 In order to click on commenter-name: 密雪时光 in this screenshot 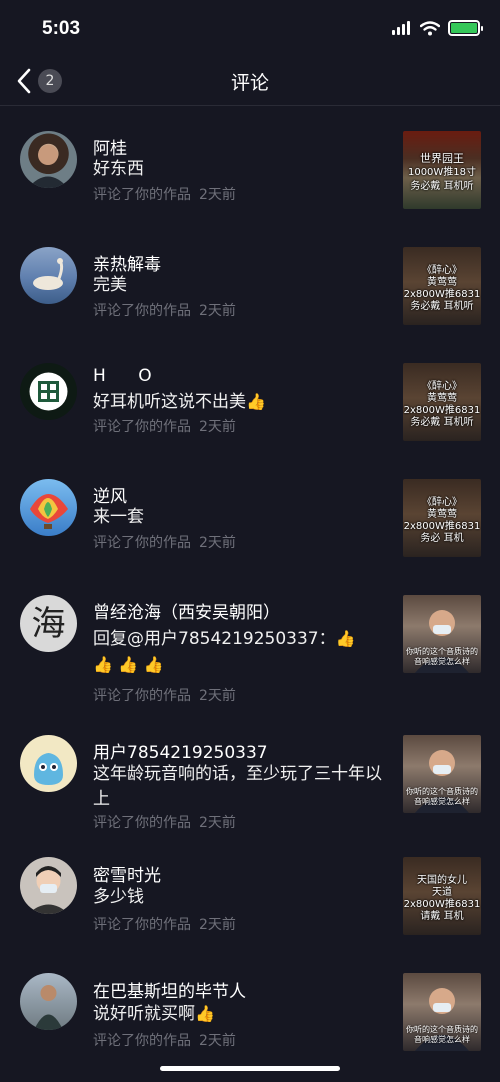, I will do `click(127, 873)`.